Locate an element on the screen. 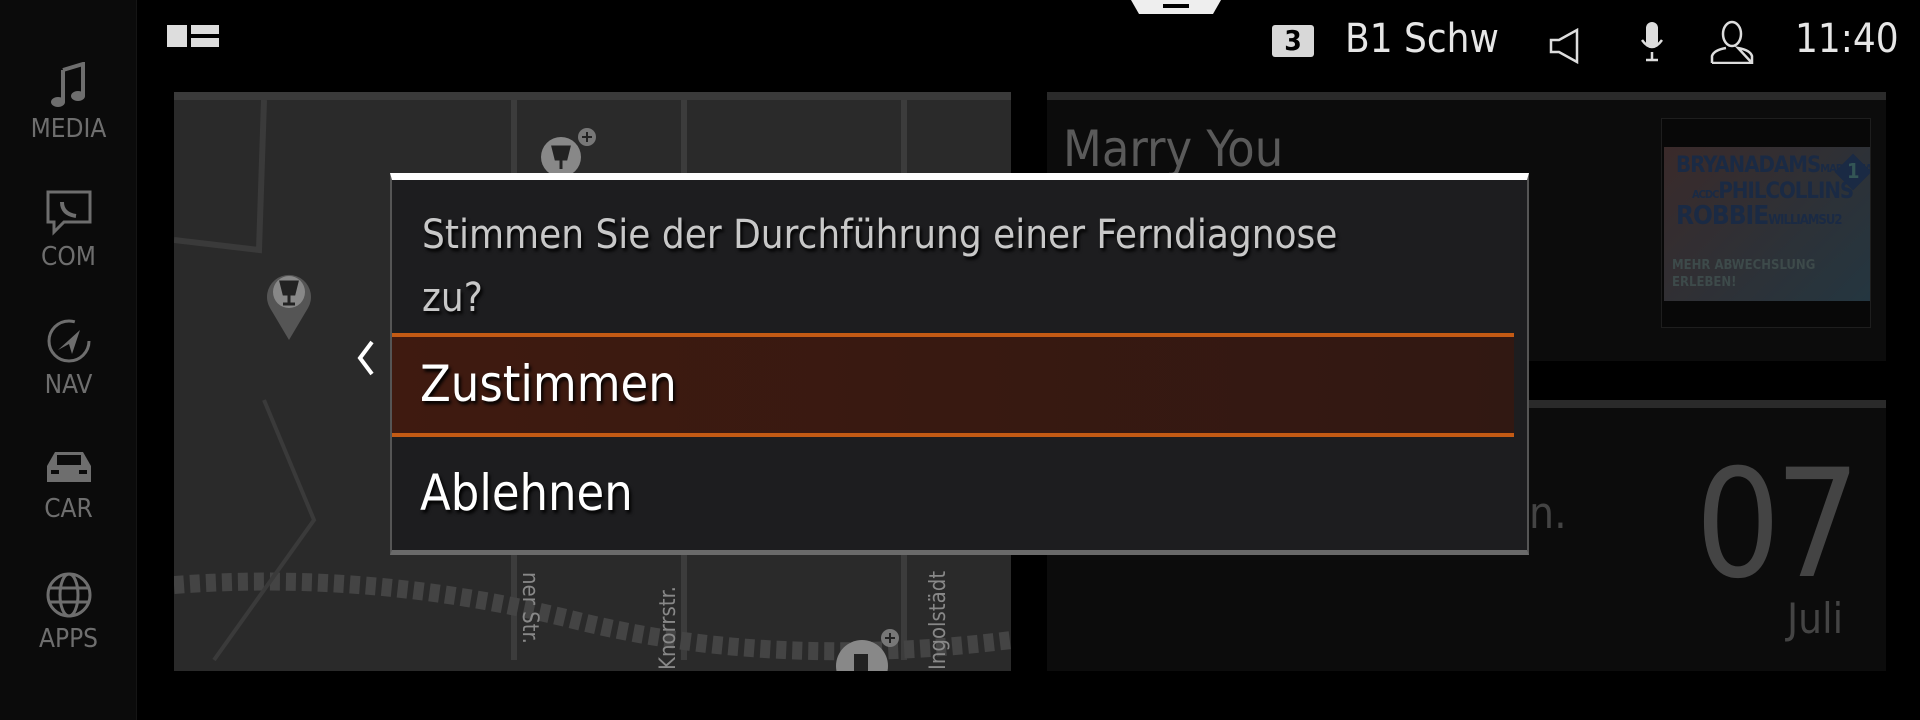 The image size is (1920, 720). sidebar-label: NAV is located at coordinates (68, 385).